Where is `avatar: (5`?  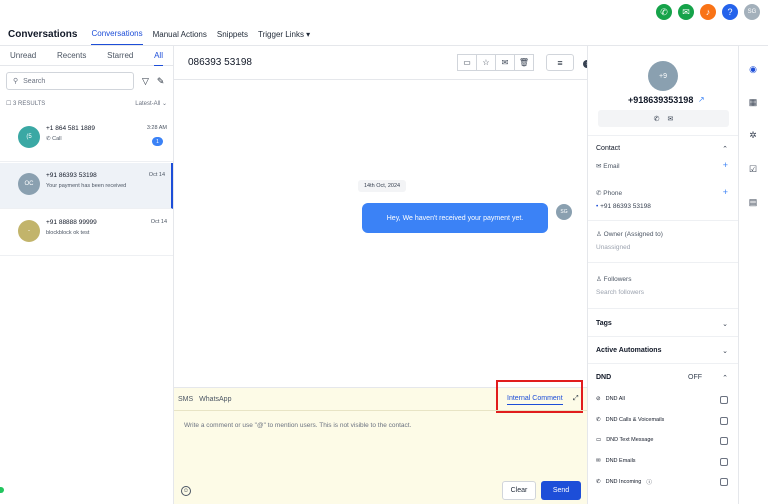
avatar: (5 is located at coordinates (29, 137).